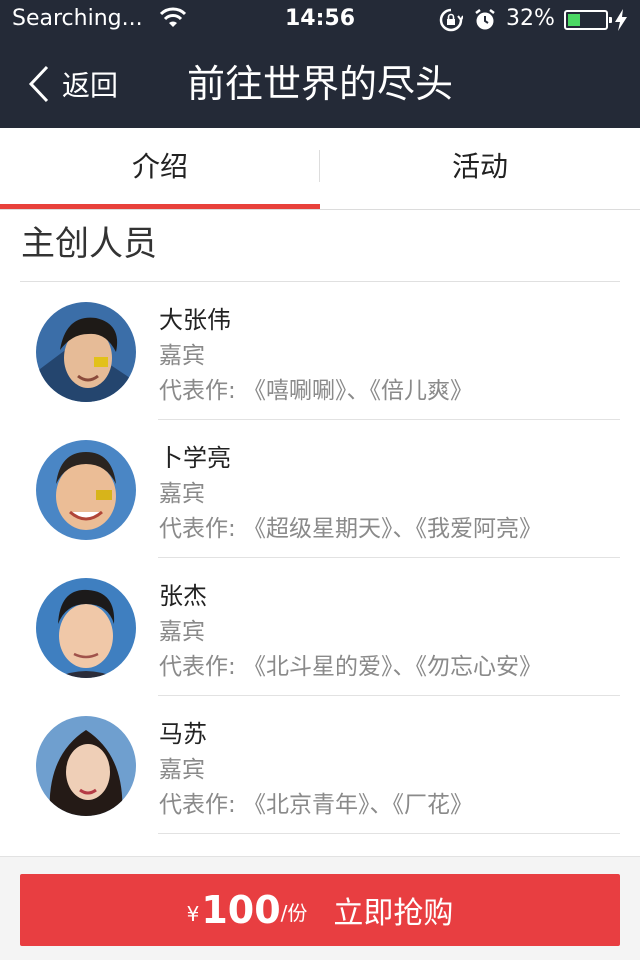 Image resolution: width=640 pixels, height=960 pixels. I want to click on section-title: 主创人员, so click(89, 244).